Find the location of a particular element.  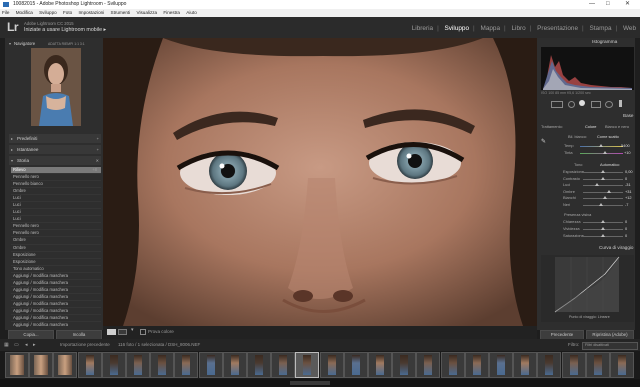

eyedropper-icon: ✎ is located at coordinates (543, 141).